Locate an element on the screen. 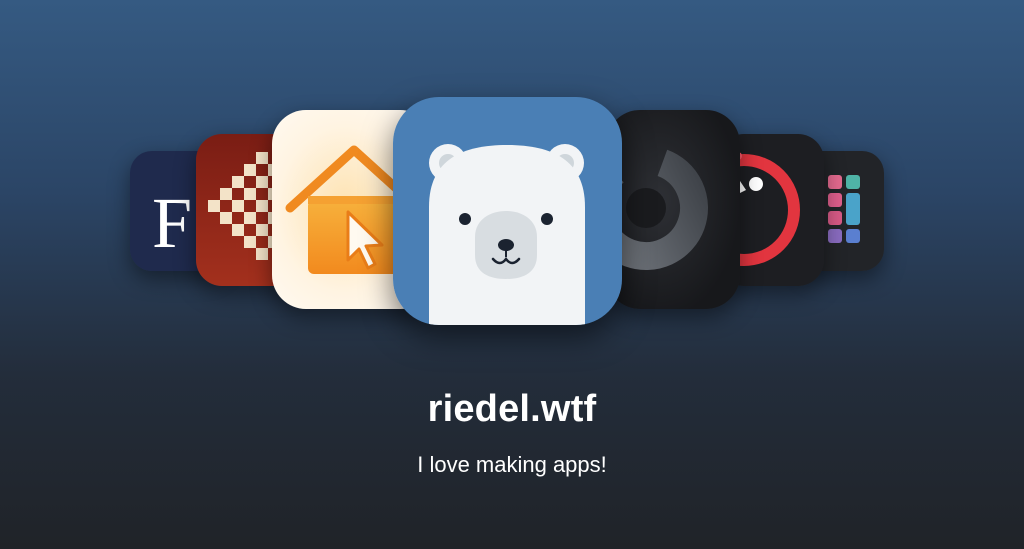 The width and height of the screenshot is (1024, 549). site-title: riedel.wtf is located at coordinates (512, 409).